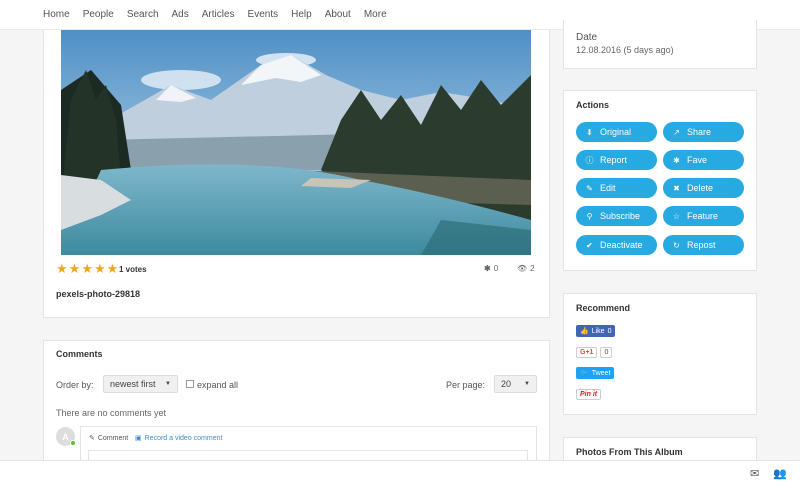 The height and width of the screenshot is (485, 800). Describe the element at coordinates (183, 438) in the screenshot. I see `tab-video-label: Record a video comment` at that location.